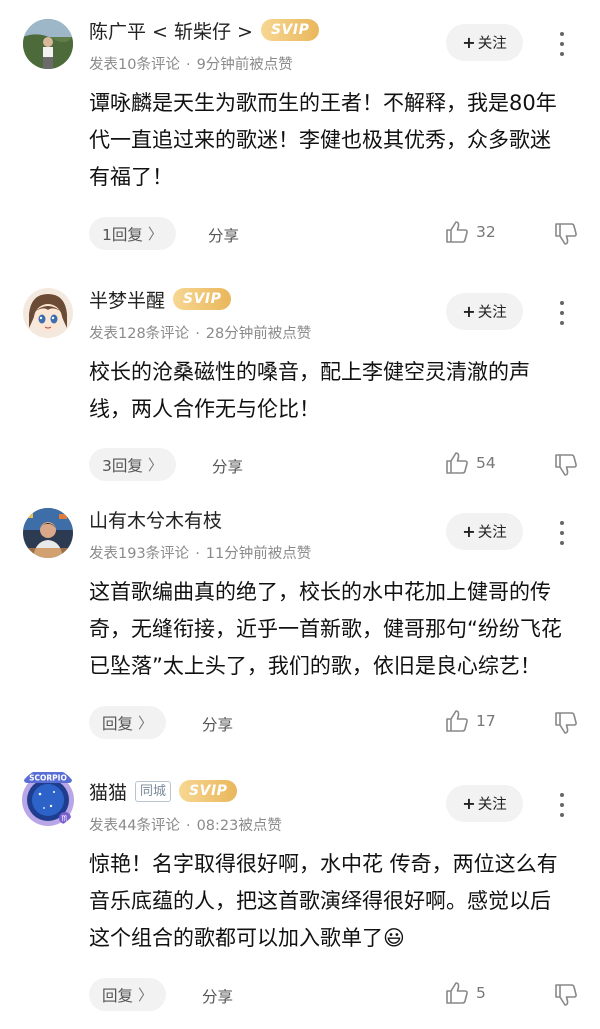 The image size is (600, 1029). What do you see at coordinates (200, 554) in the screenshot?
I see `comment-meta: 发表193条评论 · 11分钟前被点赞` at bounding box center [200, 554].